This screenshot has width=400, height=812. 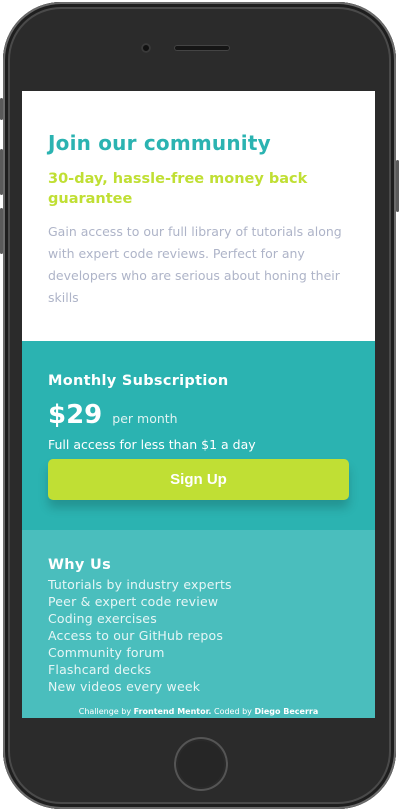 What do you see at coordinates (202, 48) in the screenshot?
I see `speaker-grille` at bounding box center [202, 48].